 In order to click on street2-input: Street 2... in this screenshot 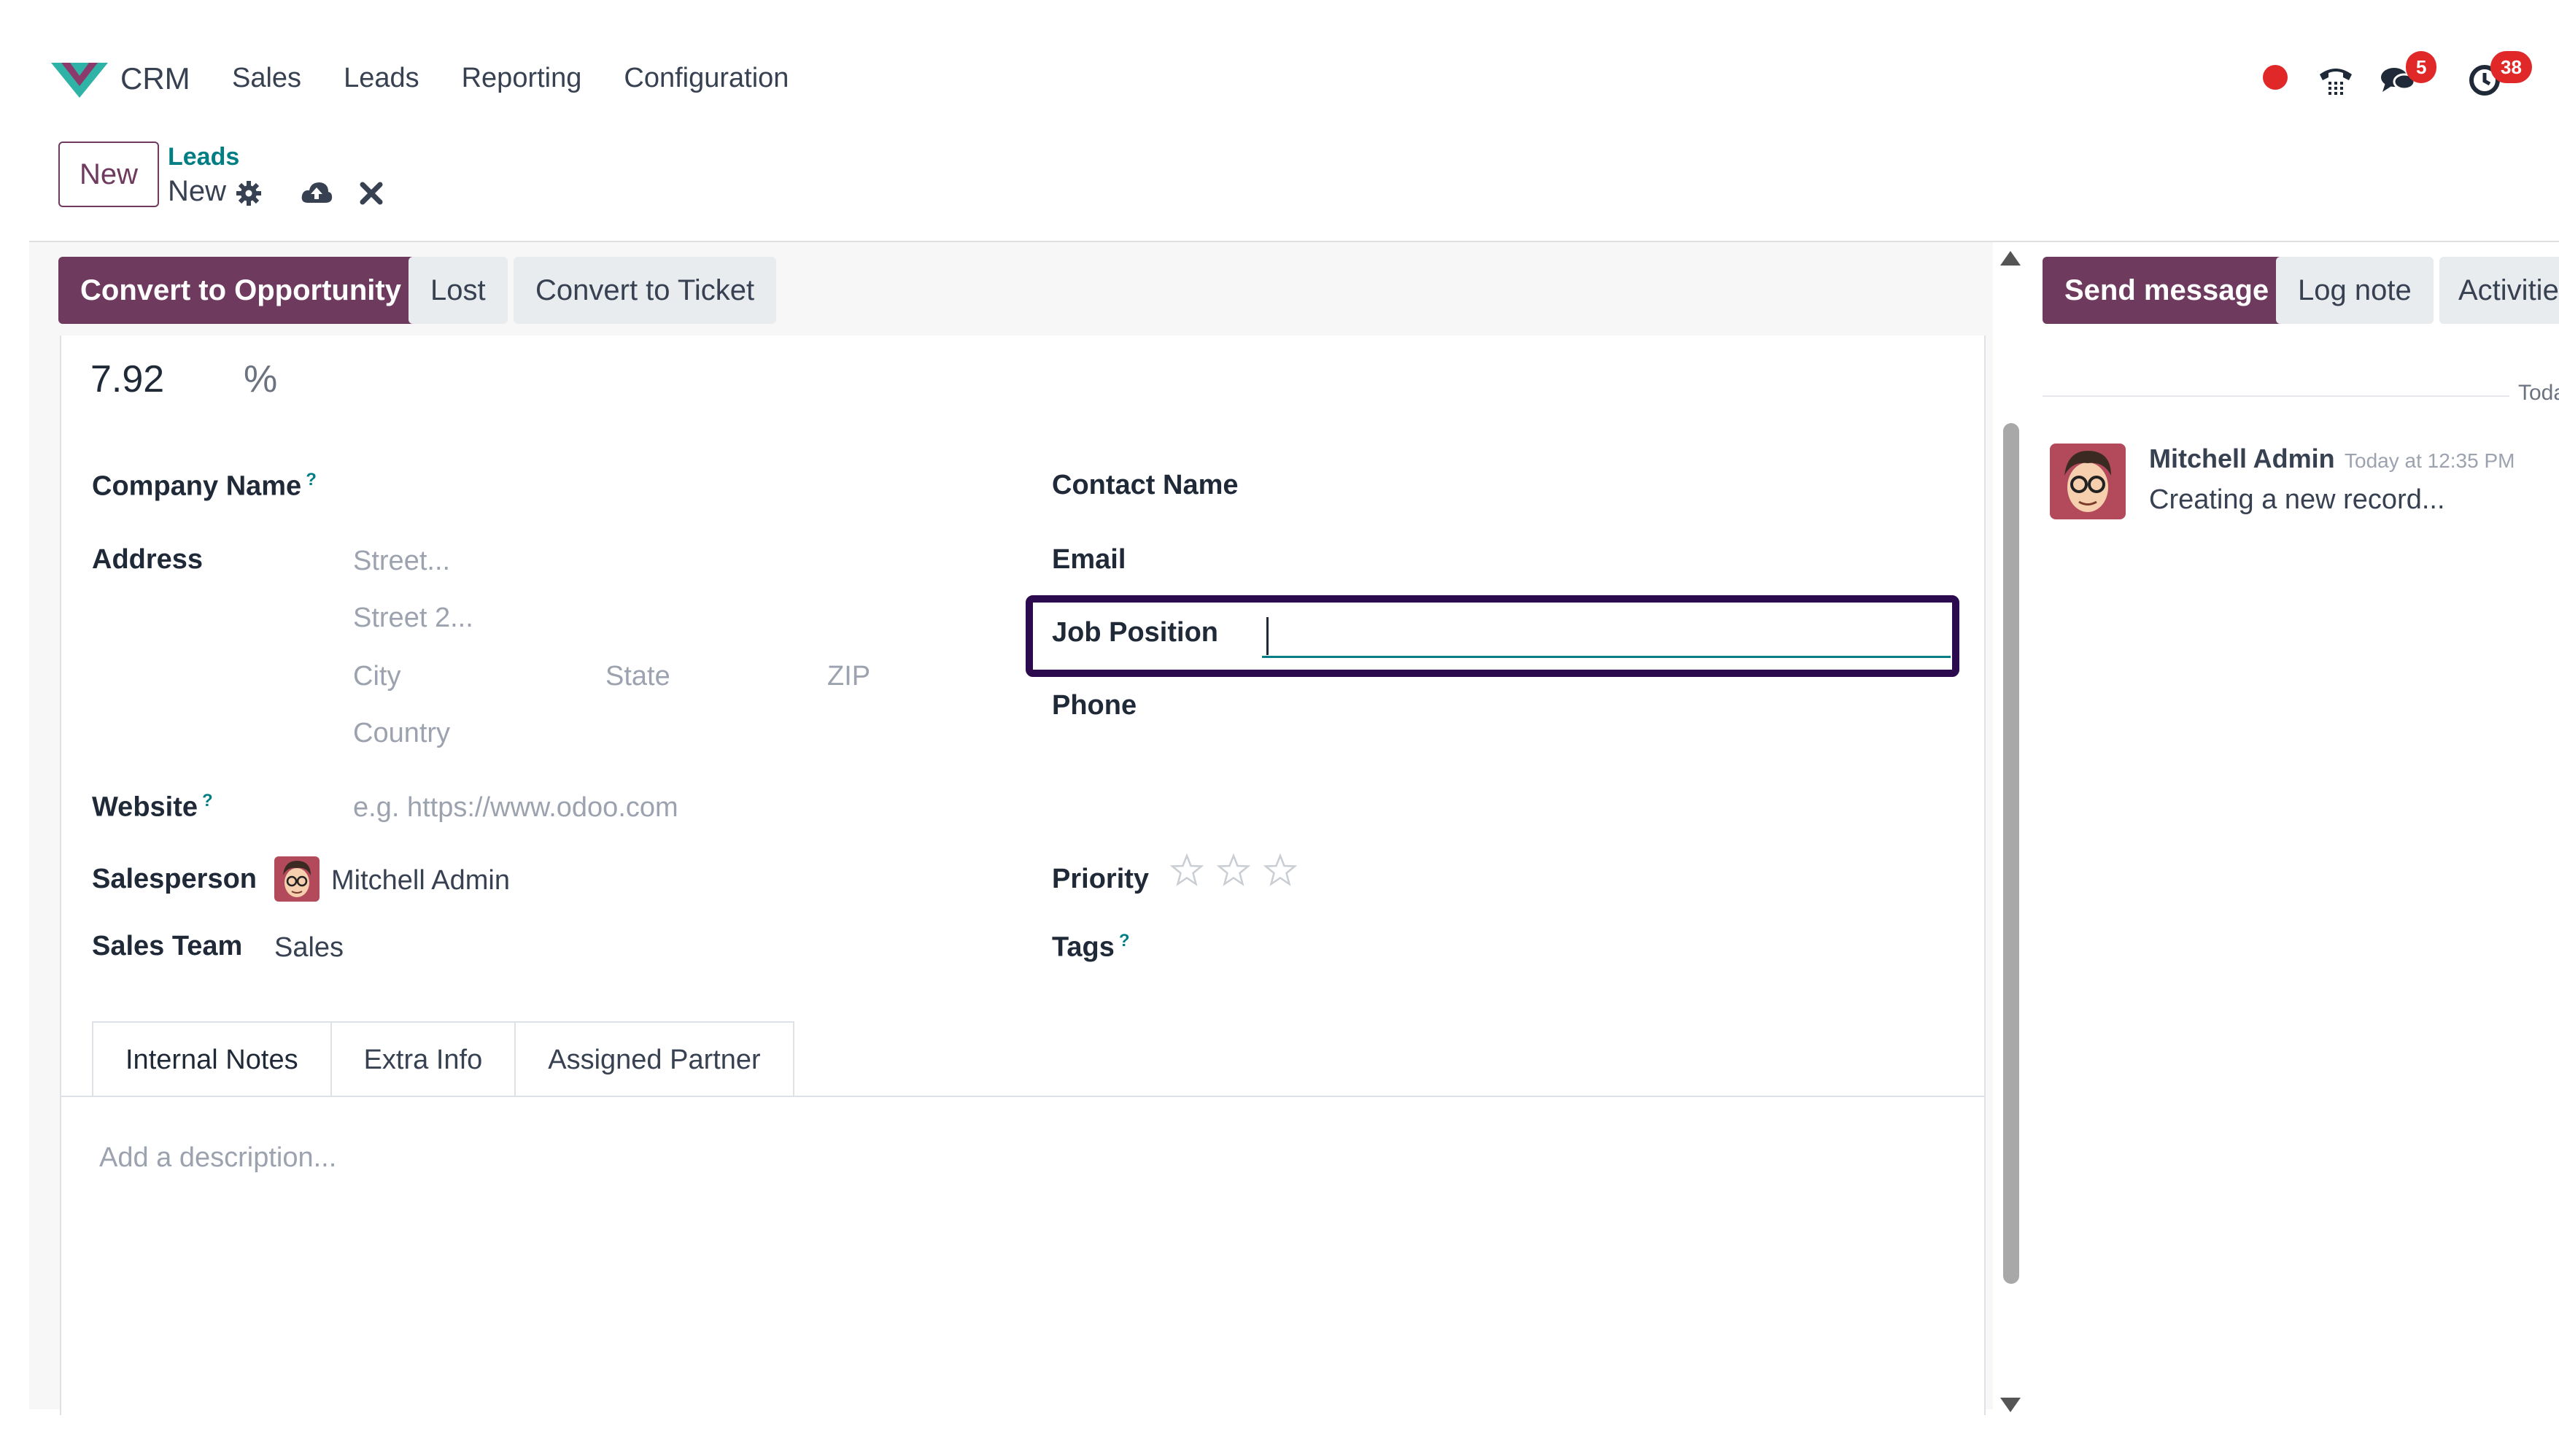, I will do `click(413, 618)`.